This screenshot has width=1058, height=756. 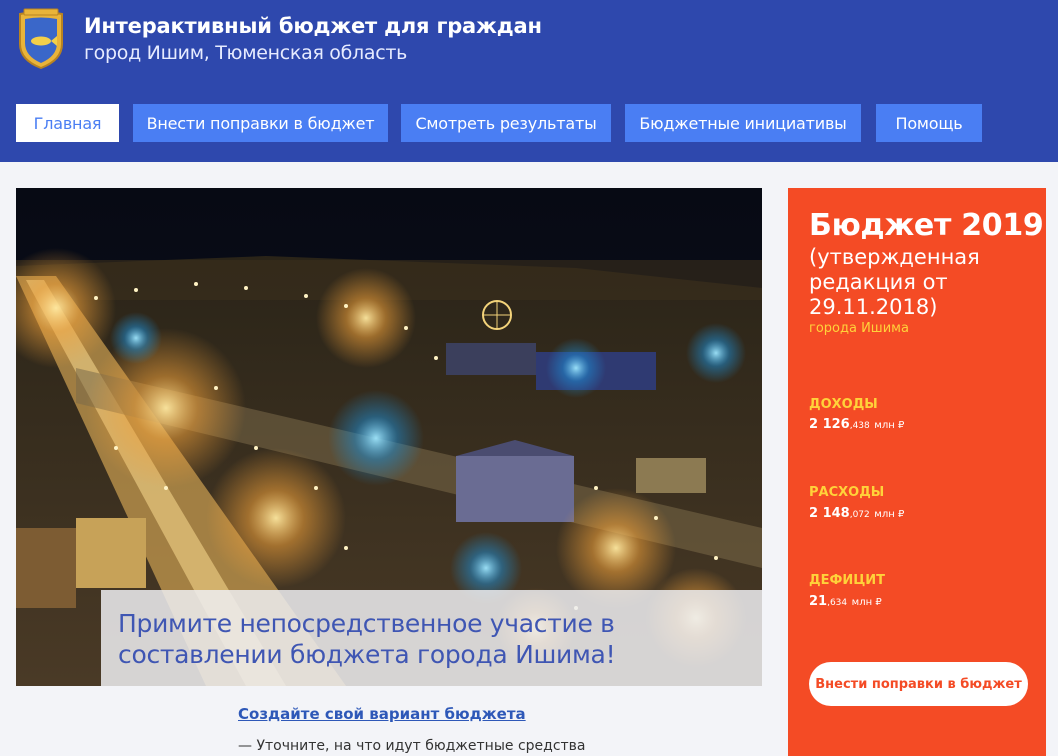 What do you see at coordinates (829, 513) in the screenshot?
I see `expenses-main: 2 148` at bounding box center [829, 513].